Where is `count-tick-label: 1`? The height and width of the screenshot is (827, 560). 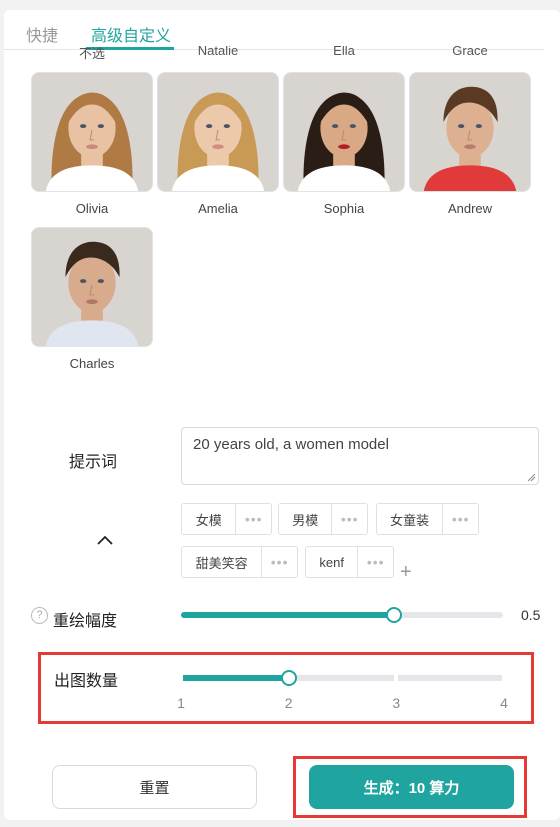 count-tick-label: 1 is located at coordinates (181, 703).